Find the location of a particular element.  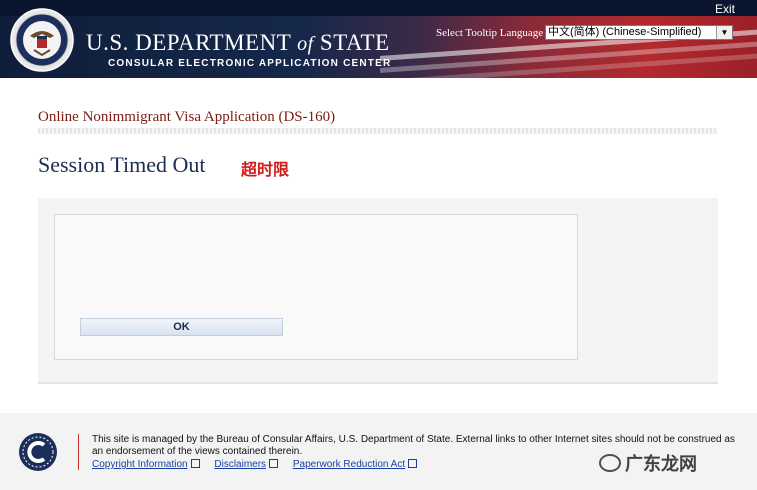

watermark: 广东龙网 is located at coordinates (648, 463).